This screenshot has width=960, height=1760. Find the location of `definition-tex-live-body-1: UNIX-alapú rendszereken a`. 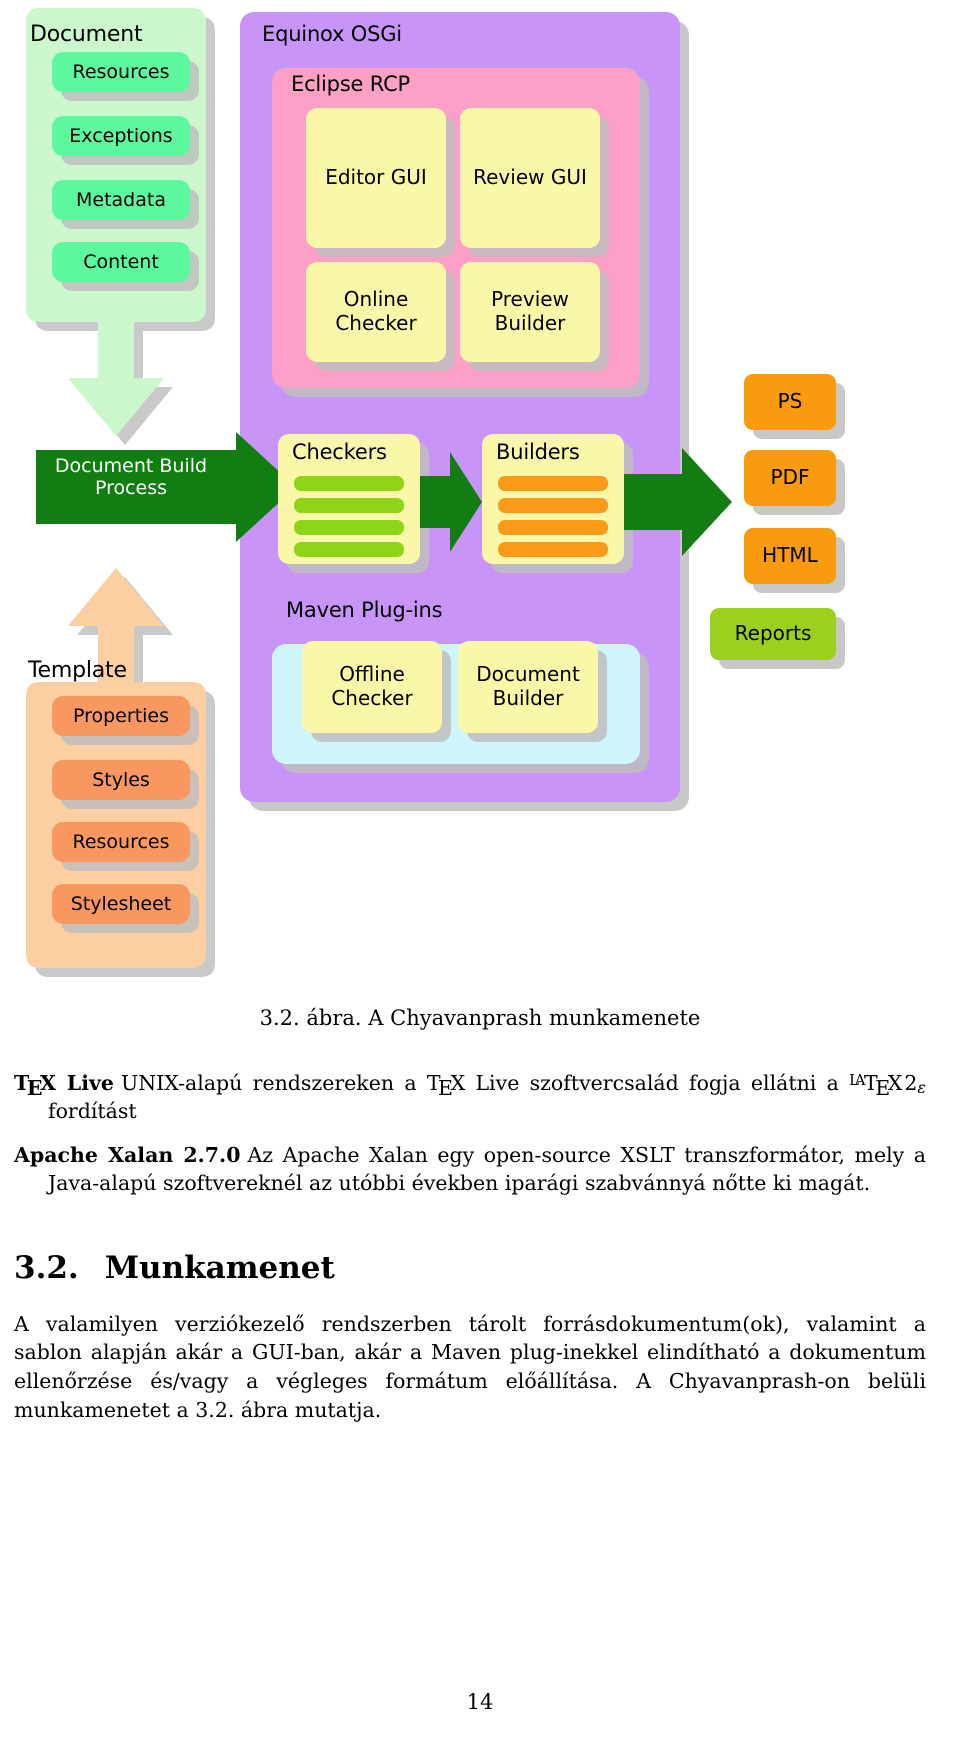

definition-tex-live-body-1: UNIX-alapú rendszereken a is located at coordinates (273, 1083).